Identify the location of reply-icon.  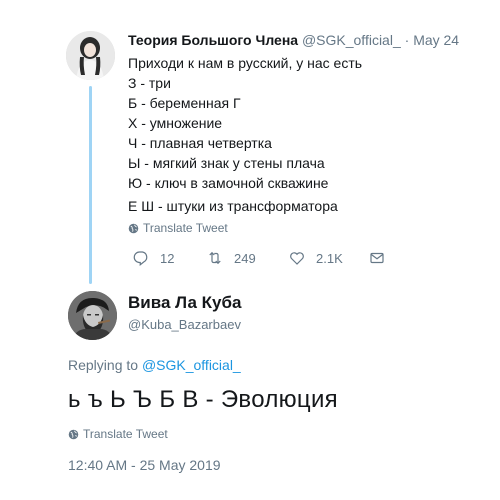
(140, 258).